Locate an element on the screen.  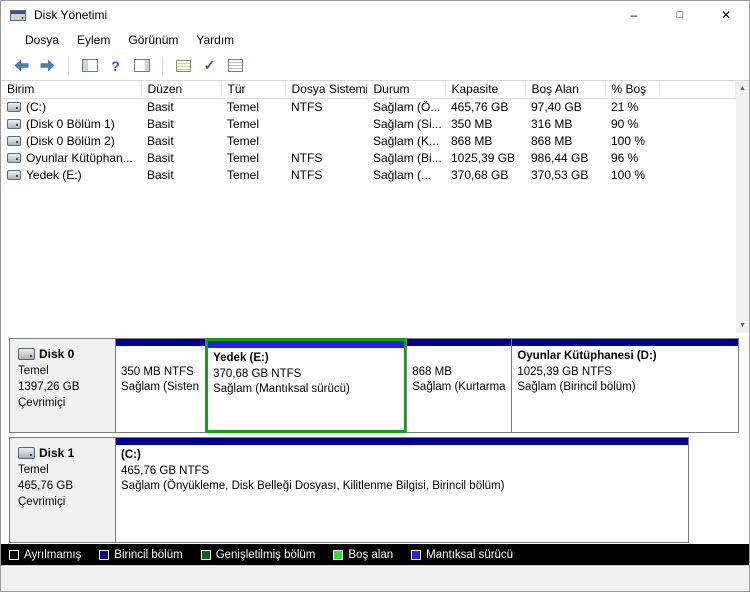
legend-item-bos-alan: Boş alan is located at coordinates (363, 555).